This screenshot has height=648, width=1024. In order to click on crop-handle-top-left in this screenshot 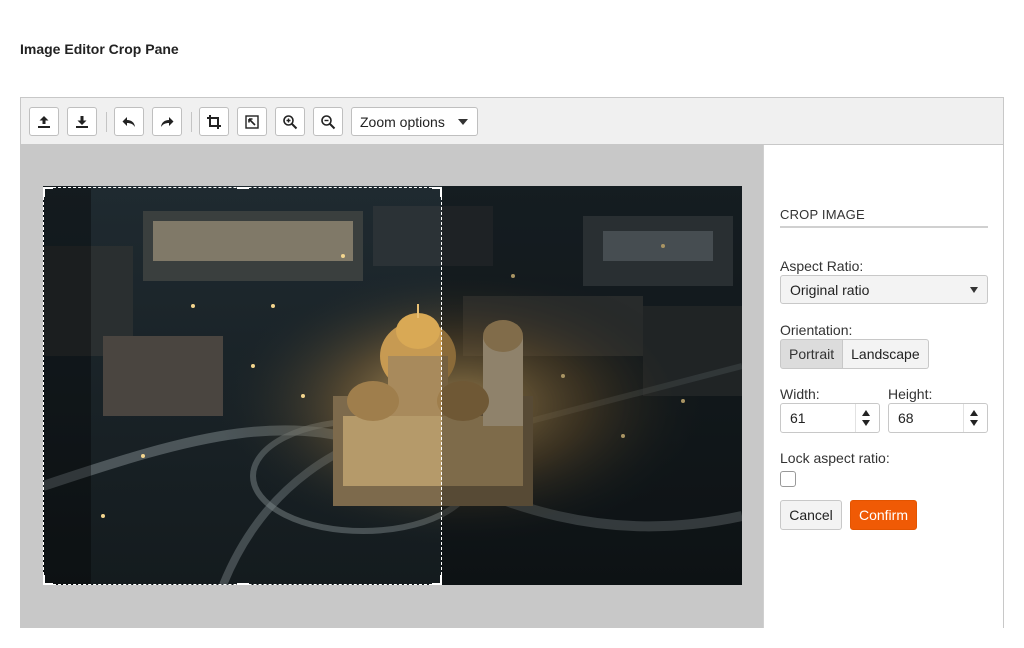, I will do `click(48, 192)`.